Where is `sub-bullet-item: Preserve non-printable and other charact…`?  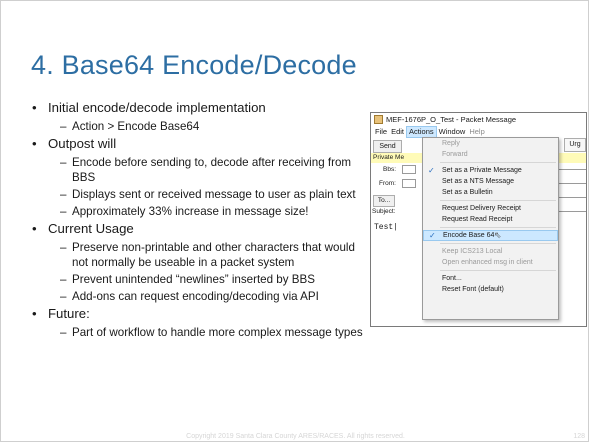 sub-bullet-item: Preserve non-printable and other charact… is located at coordinates (202, 255).